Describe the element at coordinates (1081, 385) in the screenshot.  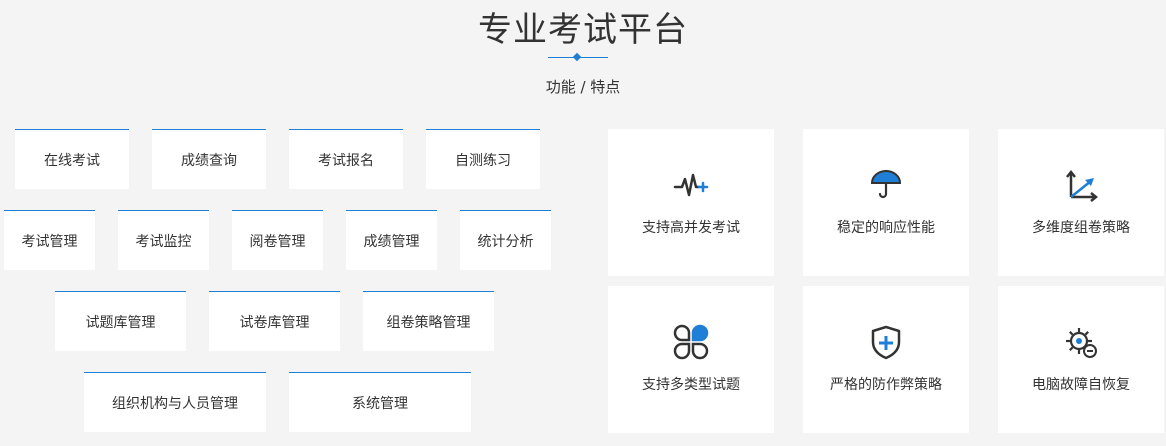
I see `card-label: 电脑故障自恢复` at that location.